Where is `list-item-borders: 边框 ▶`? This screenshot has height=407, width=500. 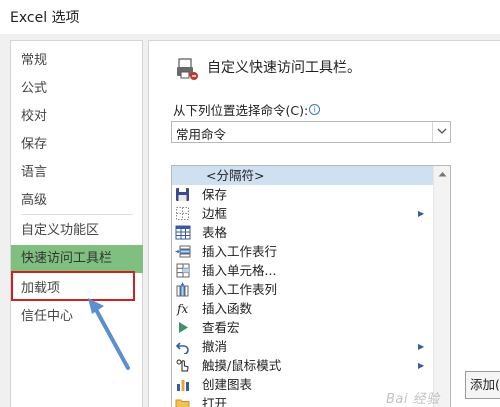 list-item-borders: 边框 ▶ is located at coordinates (303, 213).